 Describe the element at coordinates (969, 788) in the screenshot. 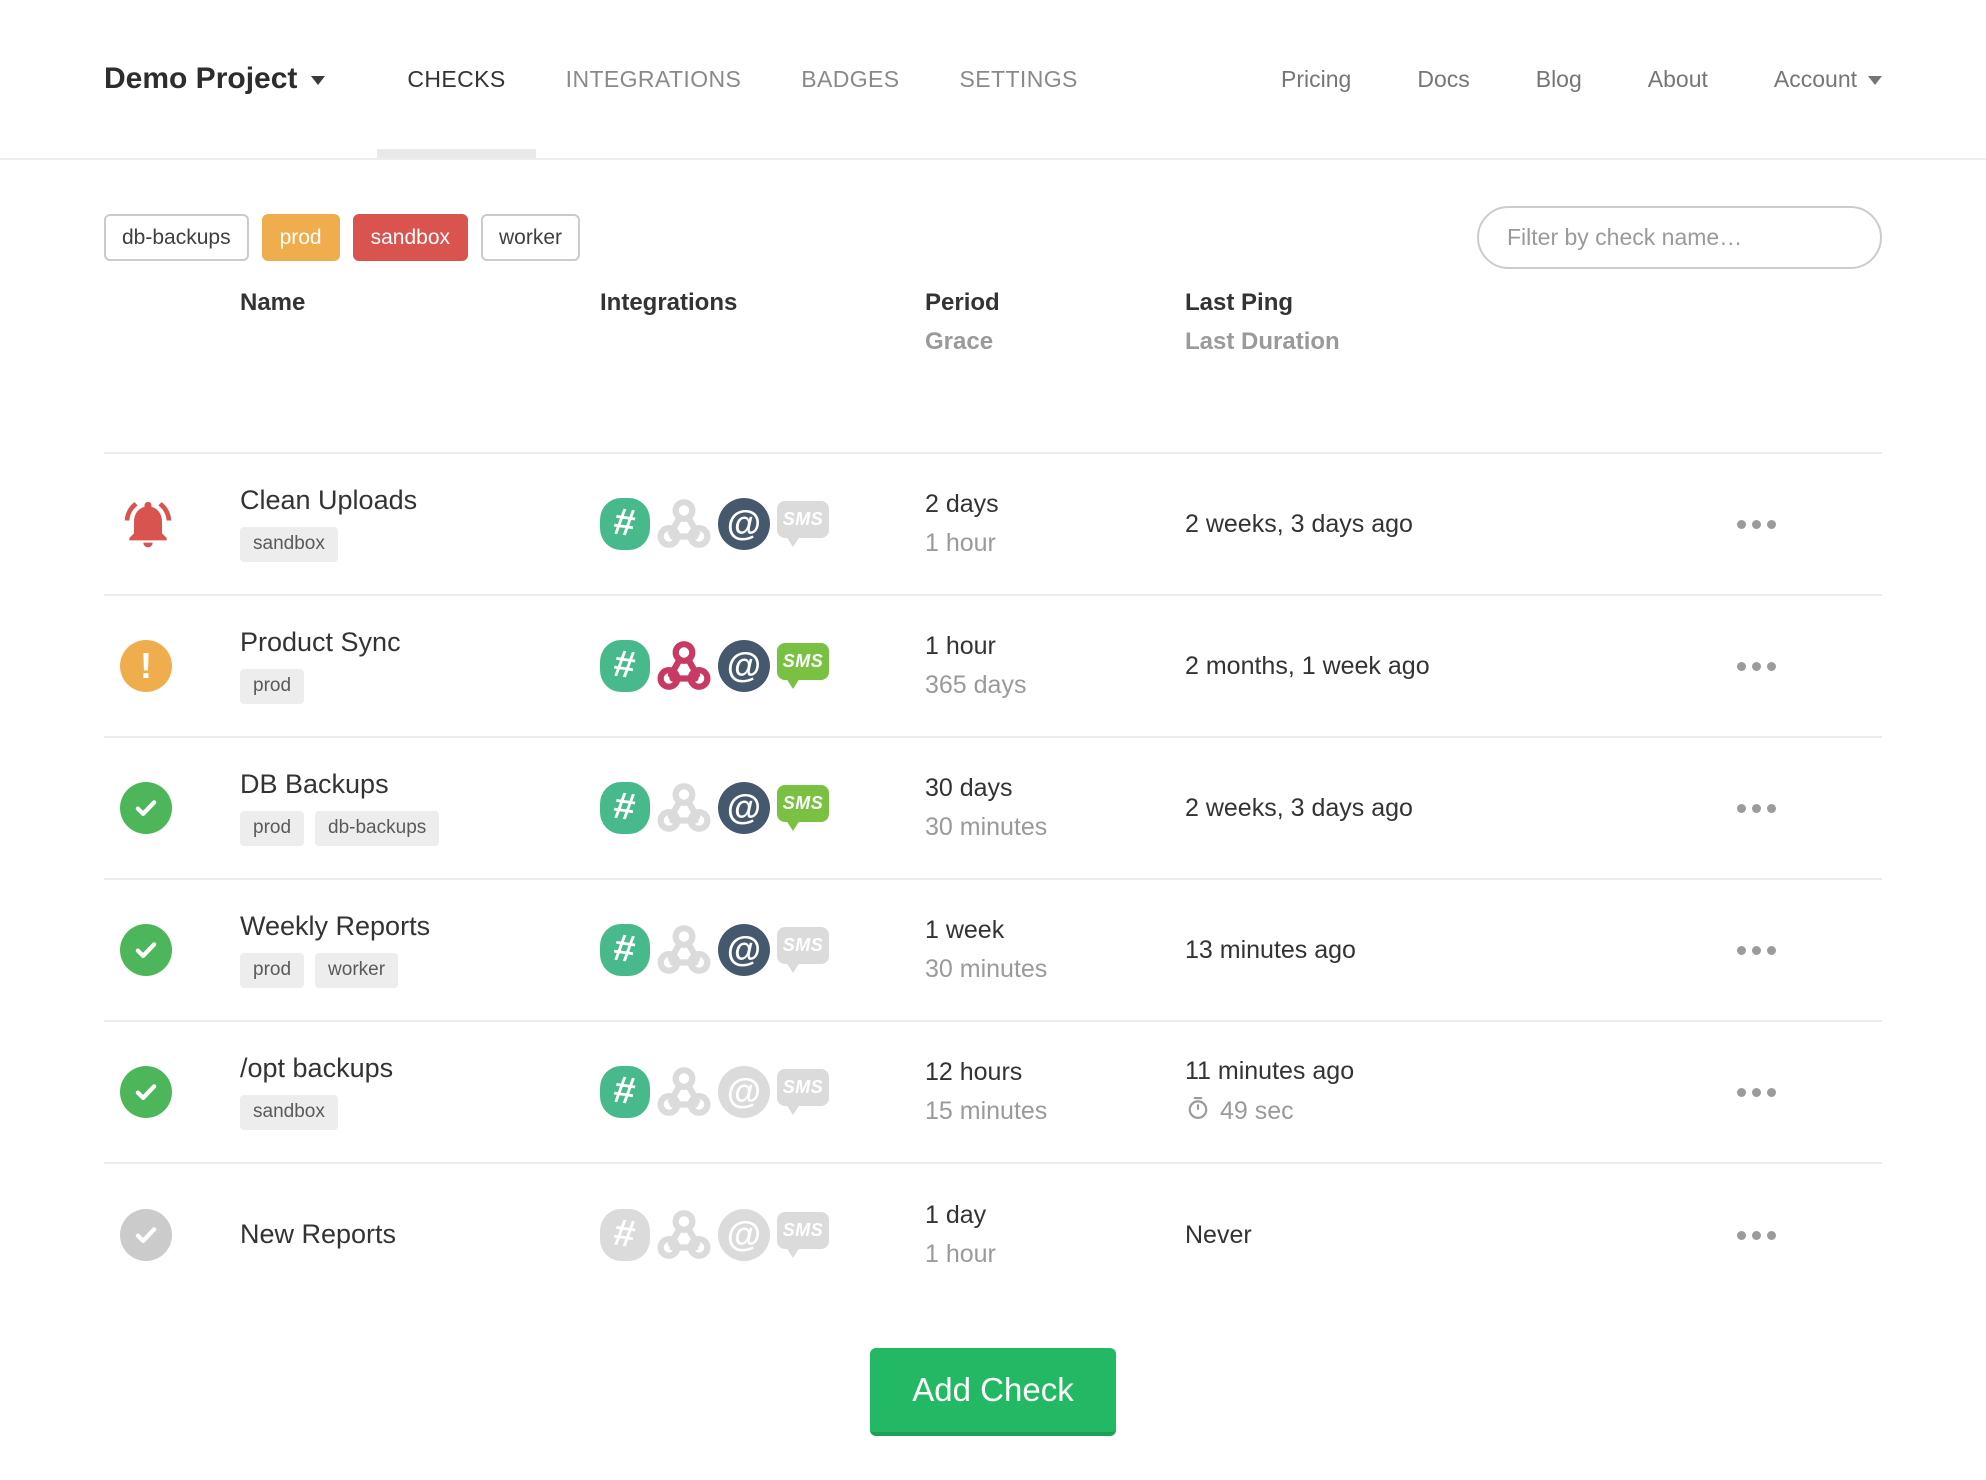

I see `period-value: 30 days` at that location.